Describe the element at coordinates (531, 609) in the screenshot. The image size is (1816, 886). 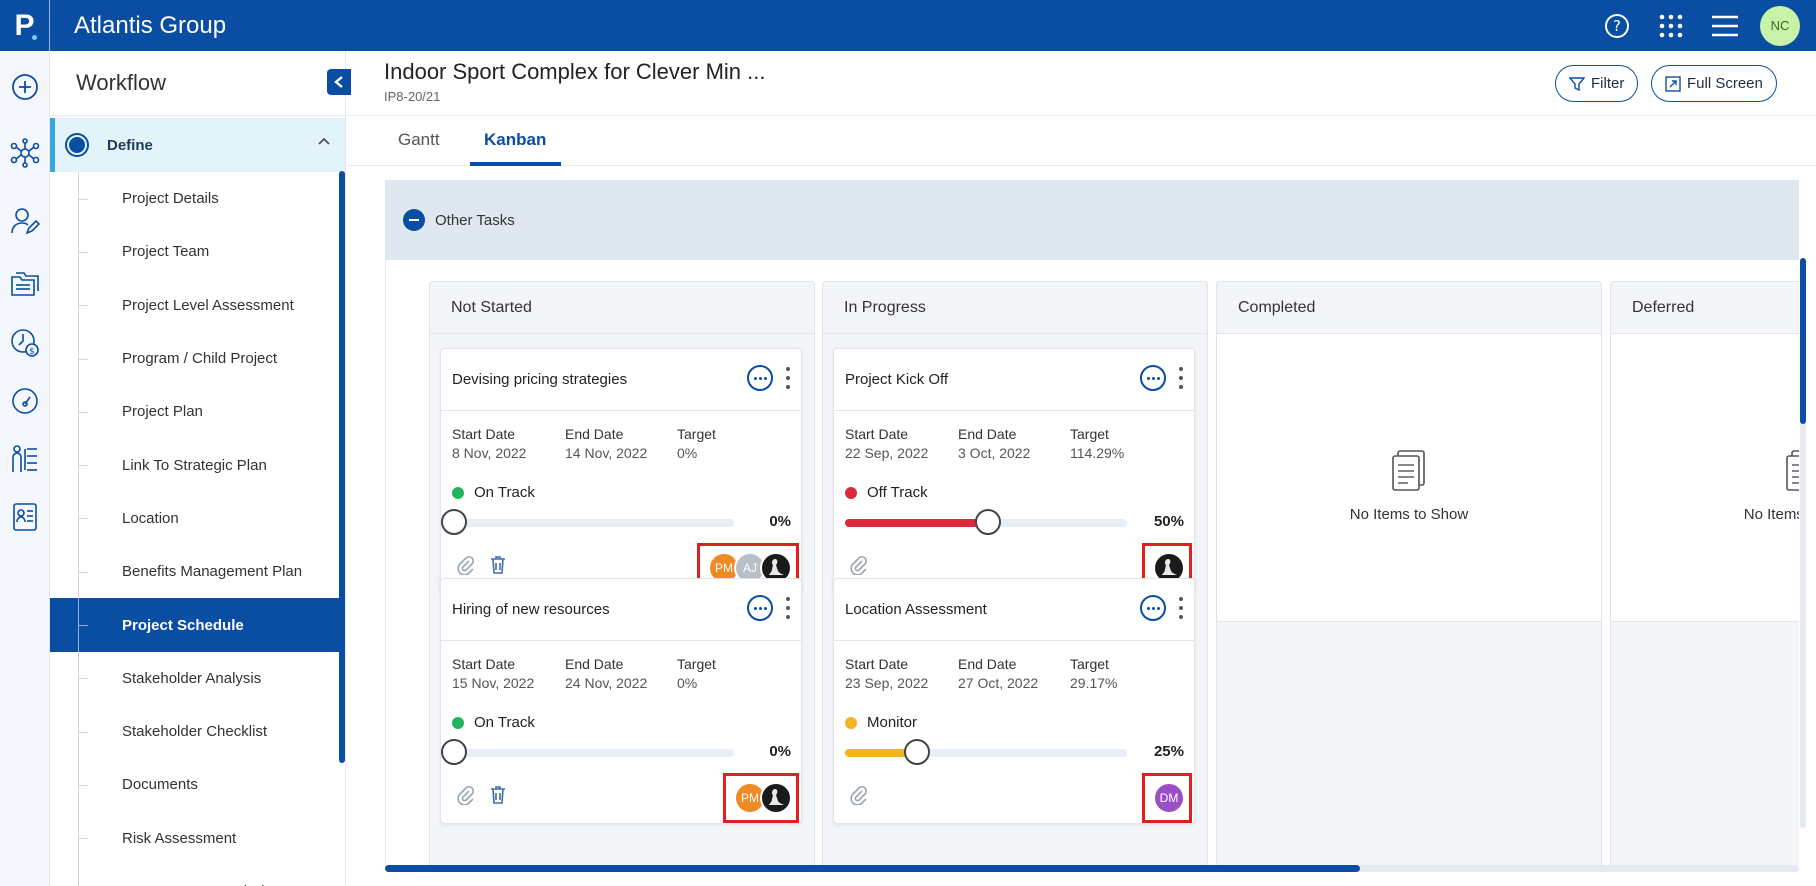
I see `task-title: Hiring of new resources` at that location.